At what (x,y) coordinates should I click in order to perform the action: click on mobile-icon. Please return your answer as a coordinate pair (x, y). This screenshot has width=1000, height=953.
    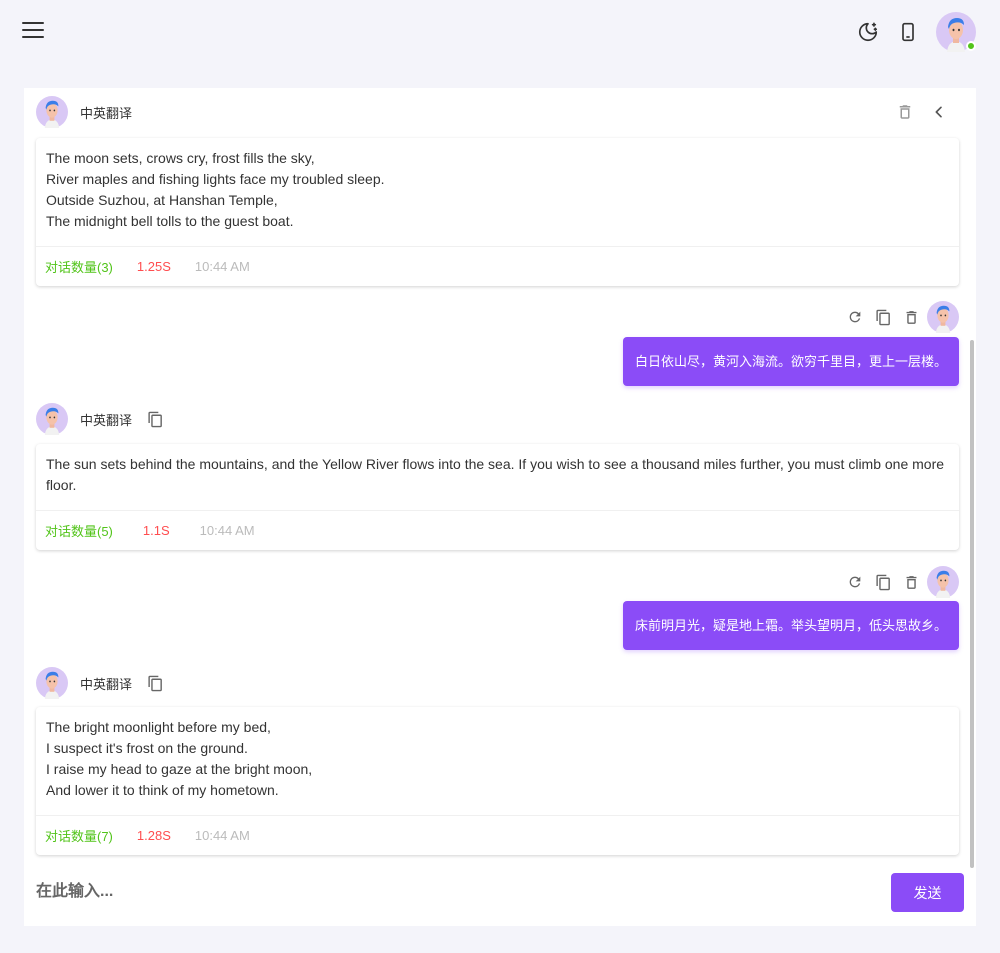
    Looking at the image, I should click on (908, 32).